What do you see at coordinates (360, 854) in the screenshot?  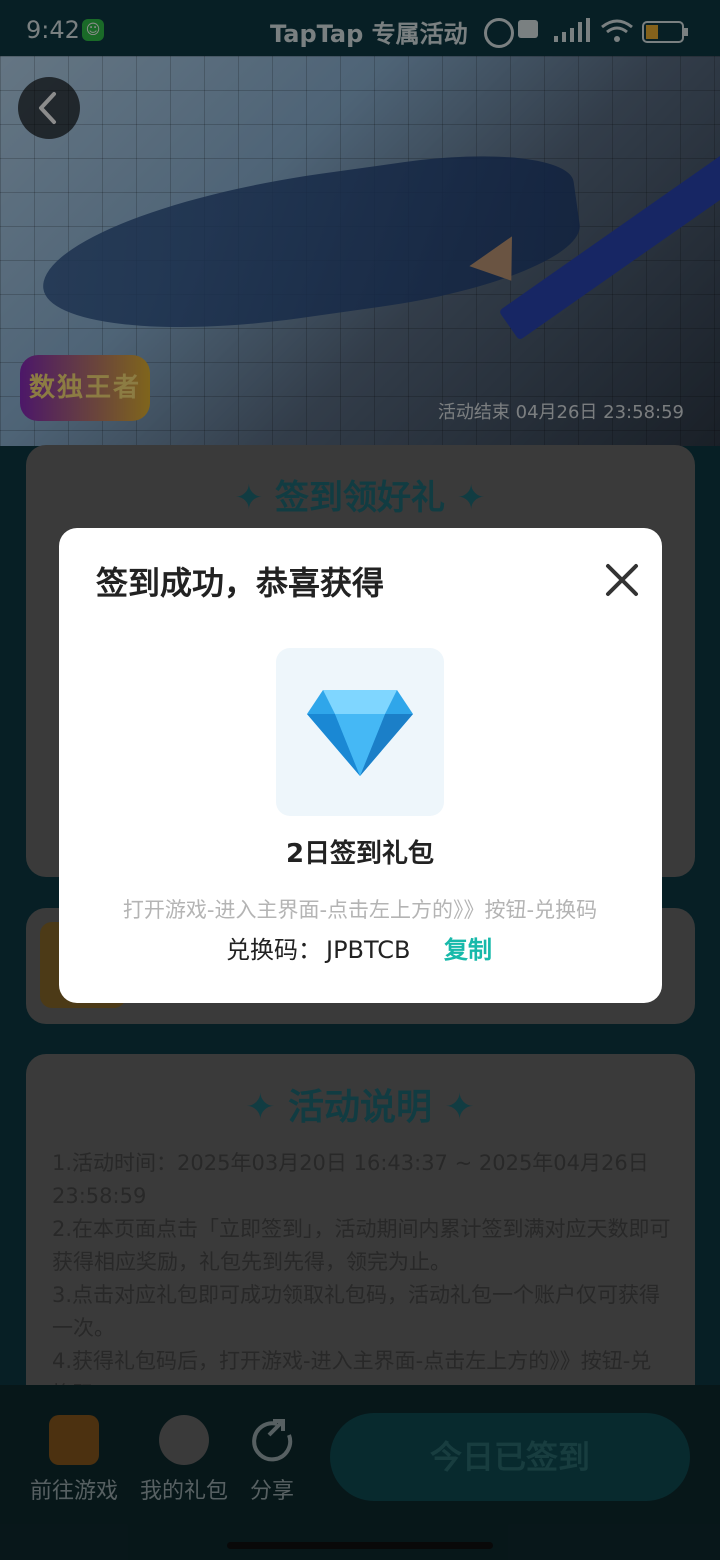 I see `gift-name: 2日签到礼包` at bounding box center [360, 854].